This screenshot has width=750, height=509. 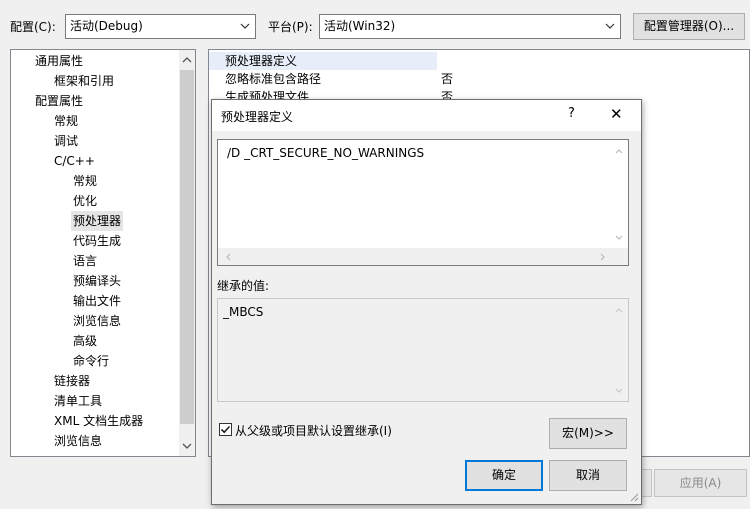 I want to click on tree-item: 语言, so click(x=85, y=261).